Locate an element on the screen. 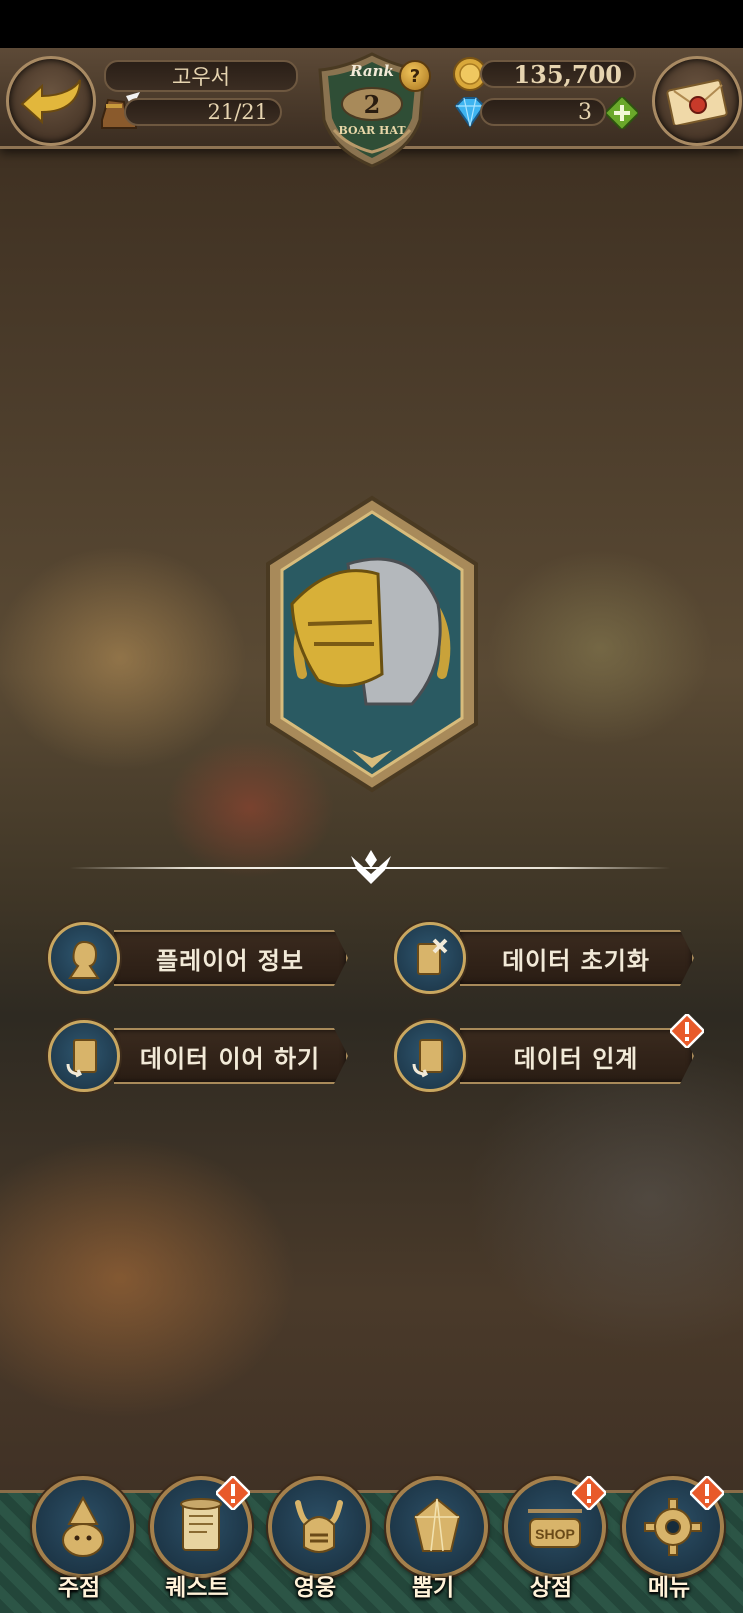 This screenshot has width=743, height=1613. rank-value: 2 is located at coordinates (372, 104).